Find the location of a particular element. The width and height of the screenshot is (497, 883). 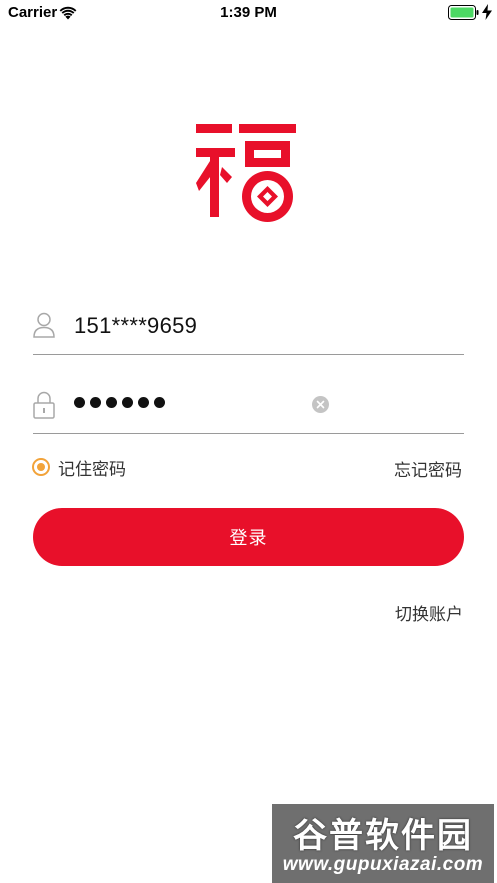

remember-password-label: 记住密码 is located at coordinates (92, 469).